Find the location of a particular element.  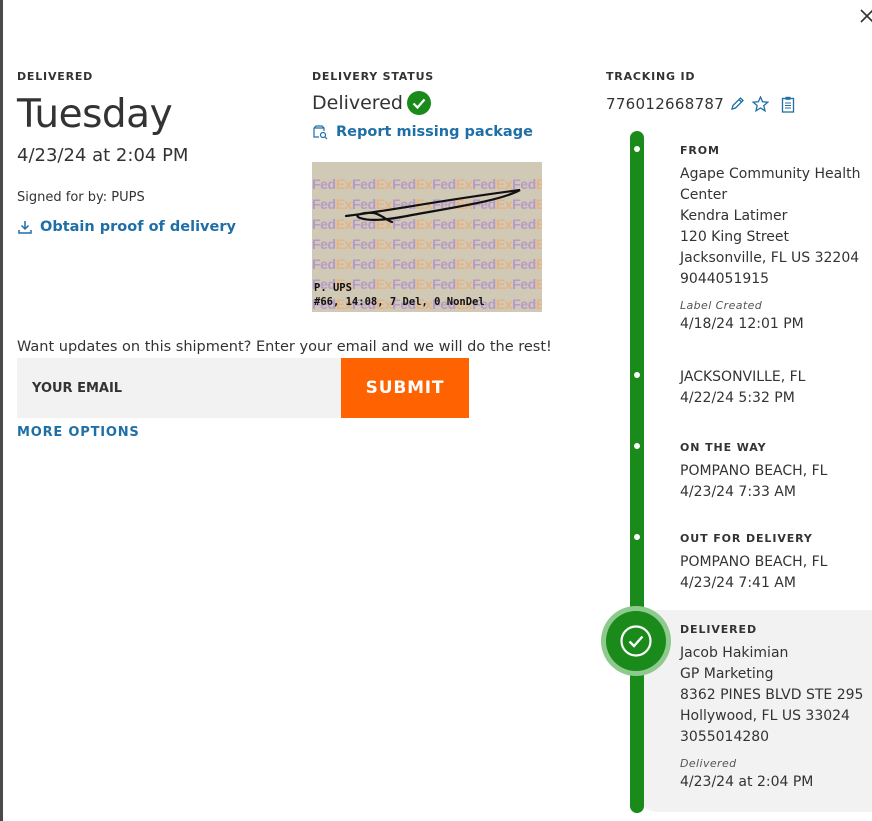

event-location: JACKSONVILLE, FL is located at coordinates (743, 377).